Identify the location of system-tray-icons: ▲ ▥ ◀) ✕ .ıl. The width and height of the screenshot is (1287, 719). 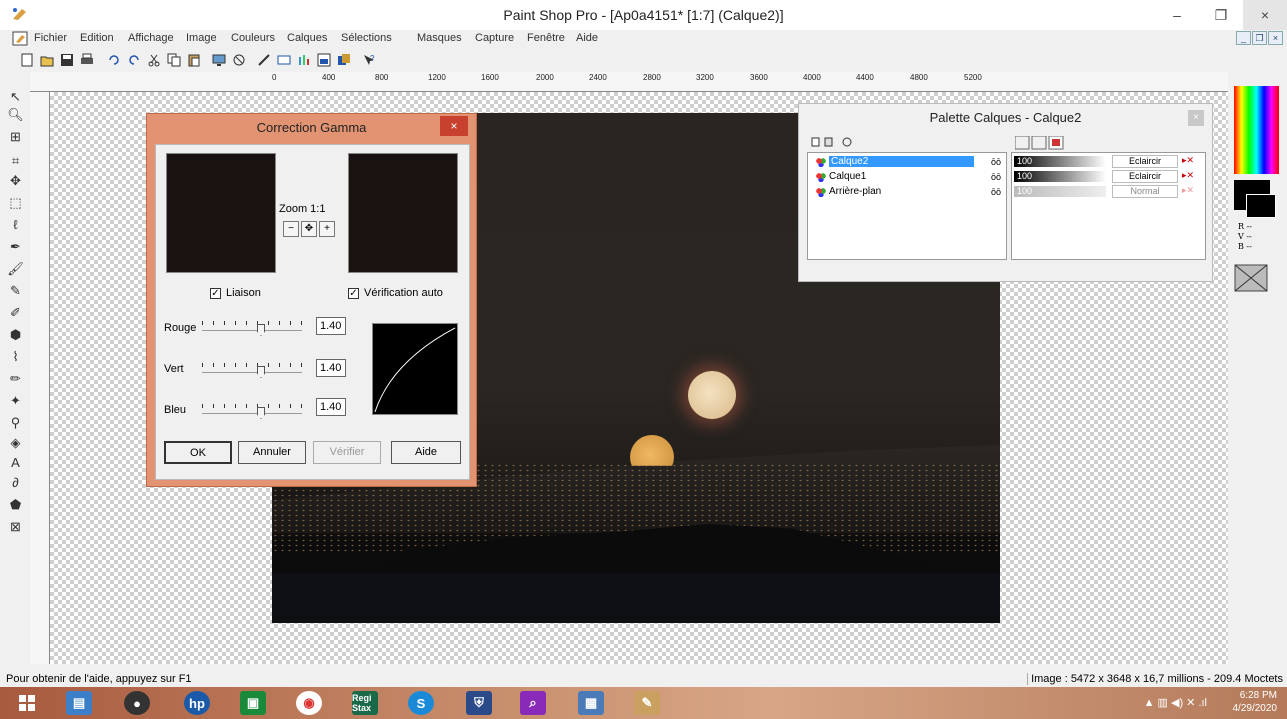
(1175, 702).